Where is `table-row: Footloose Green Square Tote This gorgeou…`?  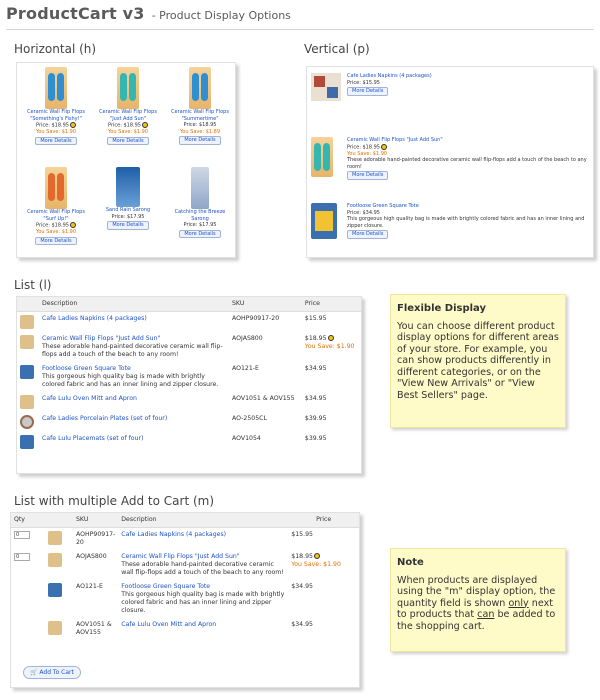 table-row: Footloose Green Square Tote This gorgeou… is located at coordinates (189, 377).